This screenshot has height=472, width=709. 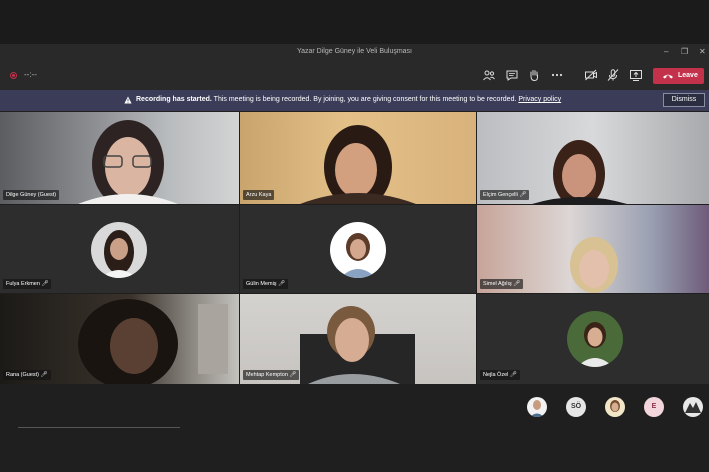 What do you see at coordinates (654, 407) in the screenshot?
I see `overflow-participant-initials: E` at bounding box center [654, 407].